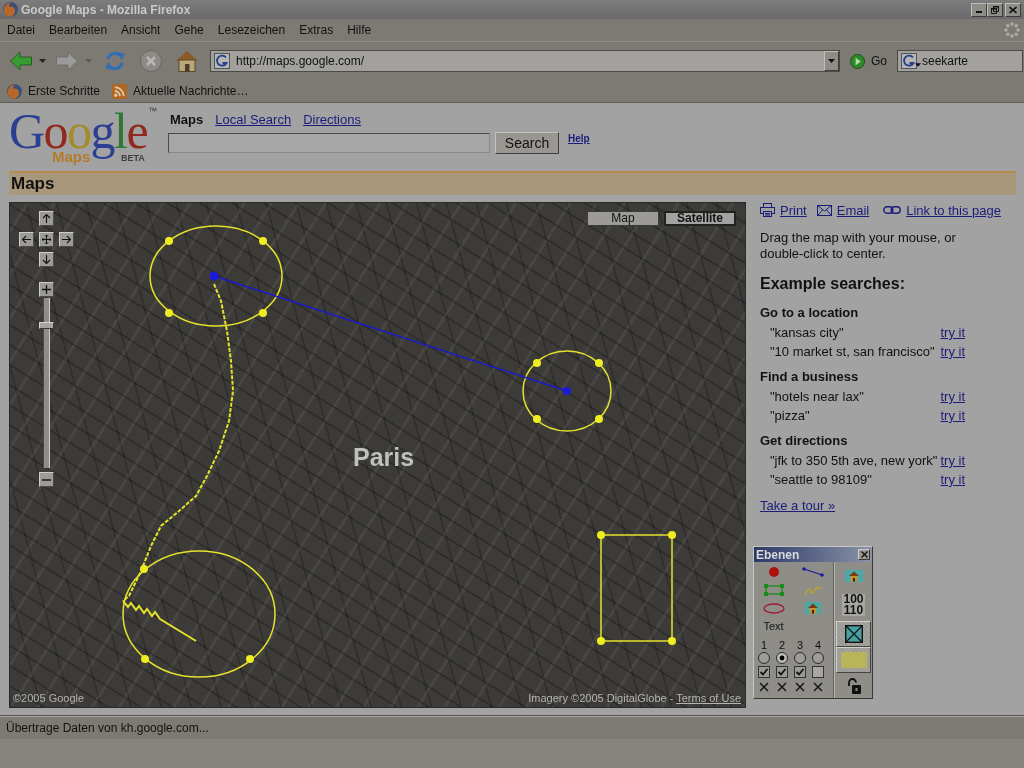 The width and height of the screenshot is (1024, 768). Describe the element at coordinates (700, 218) in the screenshot. I see `map-type-button: Satellite` at that location.